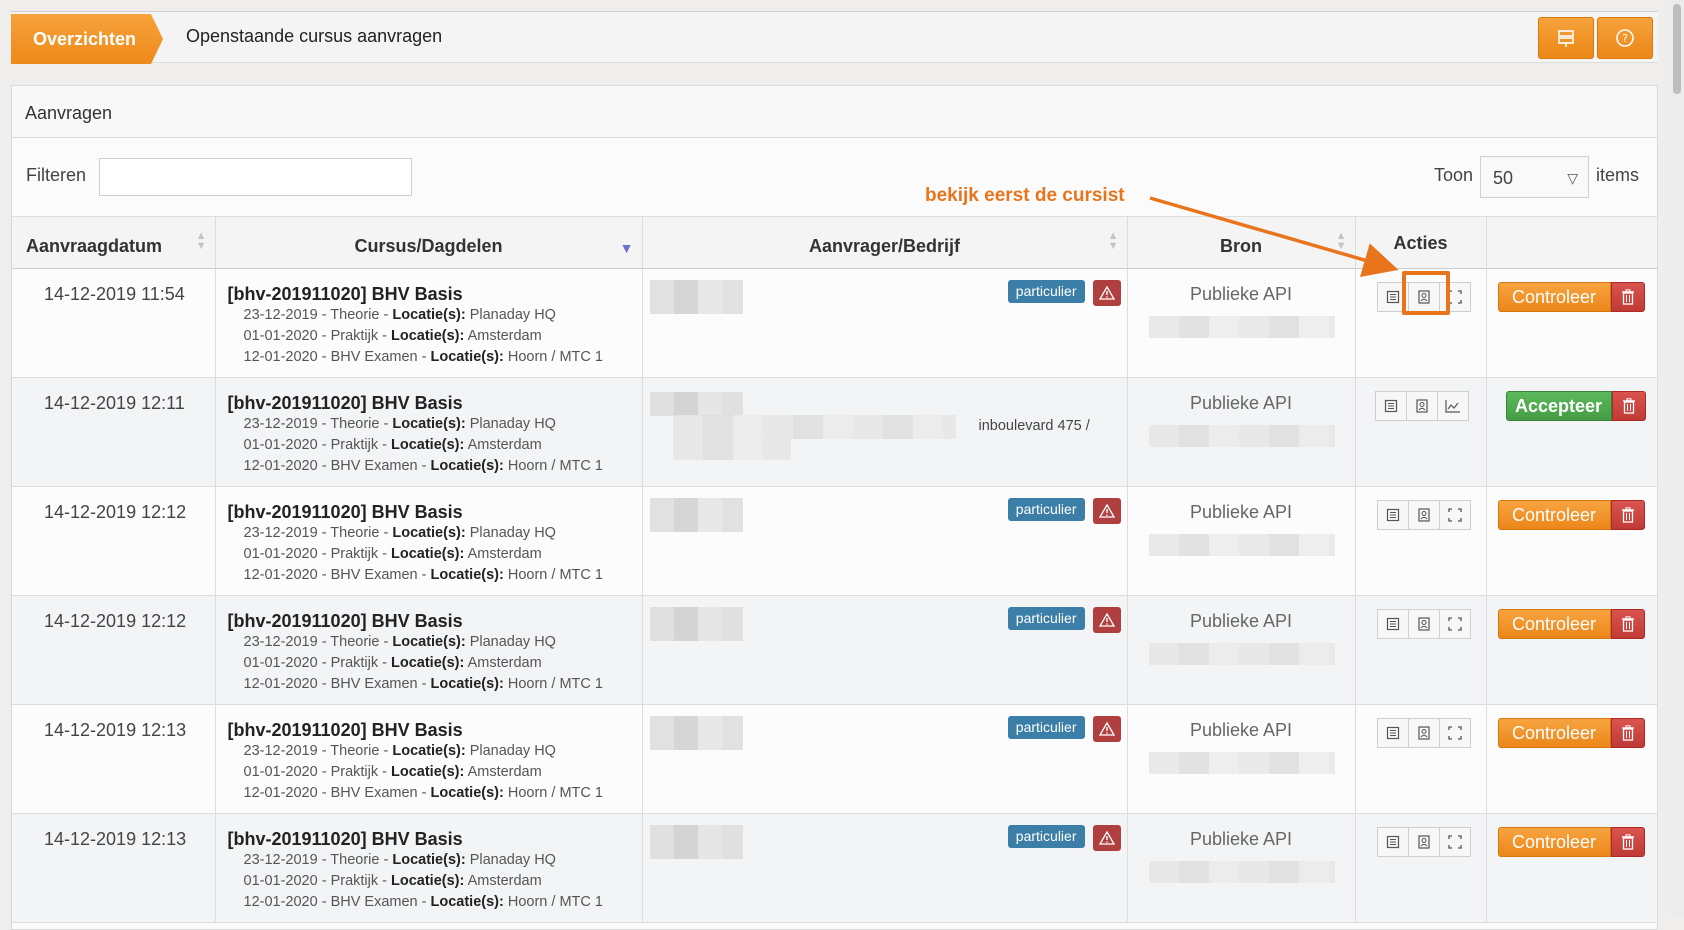 The width and height of the screenshot is (1684, 930). What do you see at coordinates (115, 839) in the screenshot?
I see `request-date: 14-12-2019 12:13` at bounding box center [115, 839].